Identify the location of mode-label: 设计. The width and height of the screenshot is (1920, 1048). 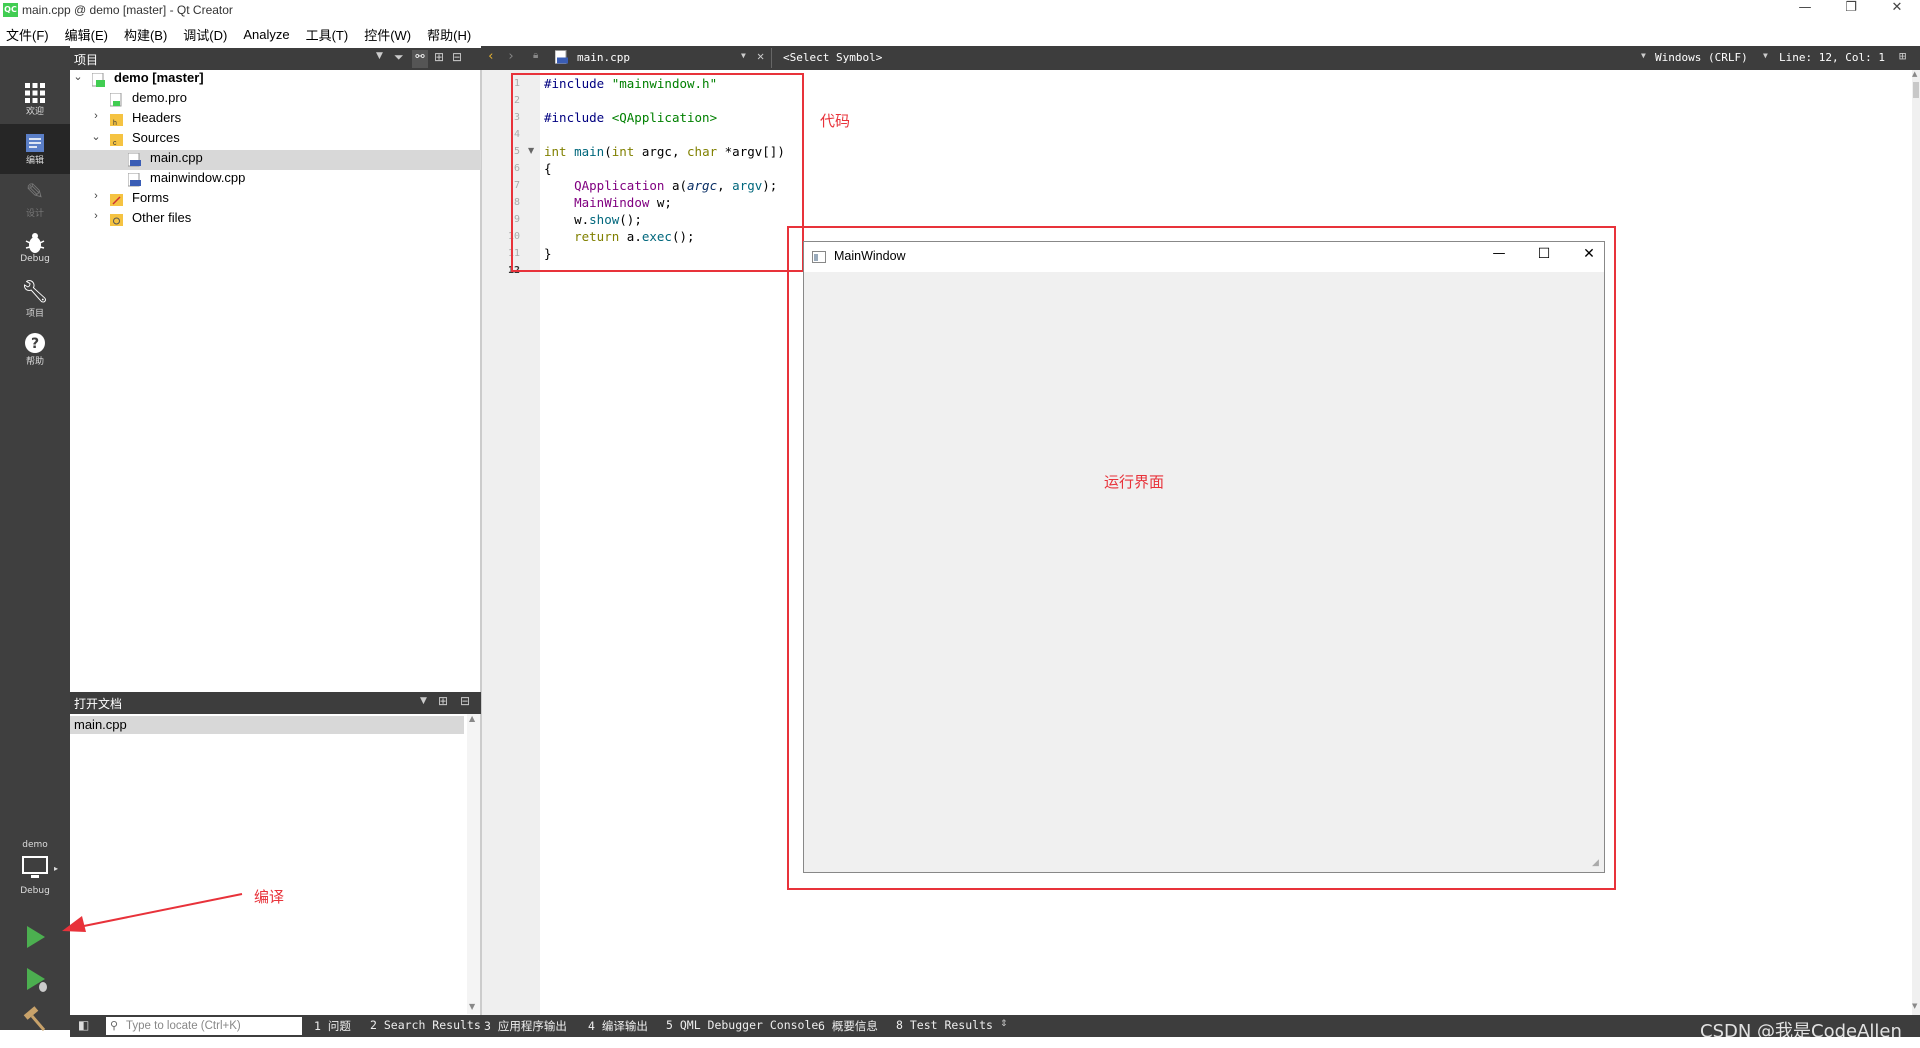
(34, 214).